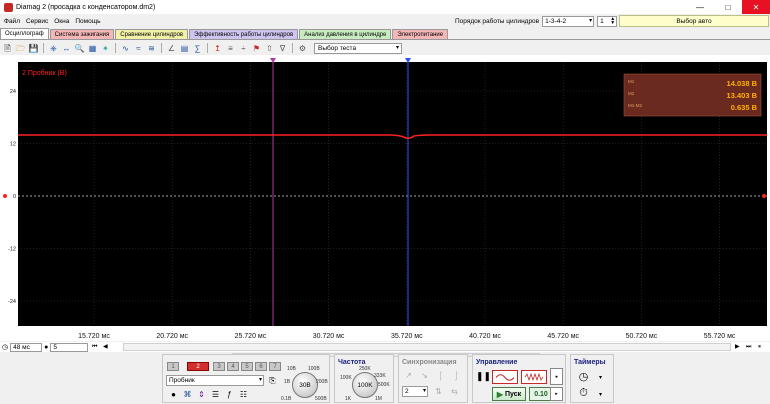 The height and width of the screenshot is (404, 770). Describe the element at coordinates (7, 48) in the screenshot. I see `new-file-icon: 🗎` at that location.